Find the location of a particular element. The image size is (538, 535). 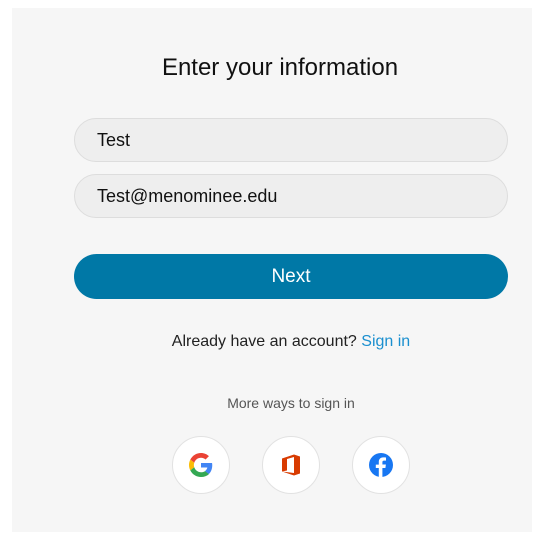

name-input is located at coordinates (291, 140).